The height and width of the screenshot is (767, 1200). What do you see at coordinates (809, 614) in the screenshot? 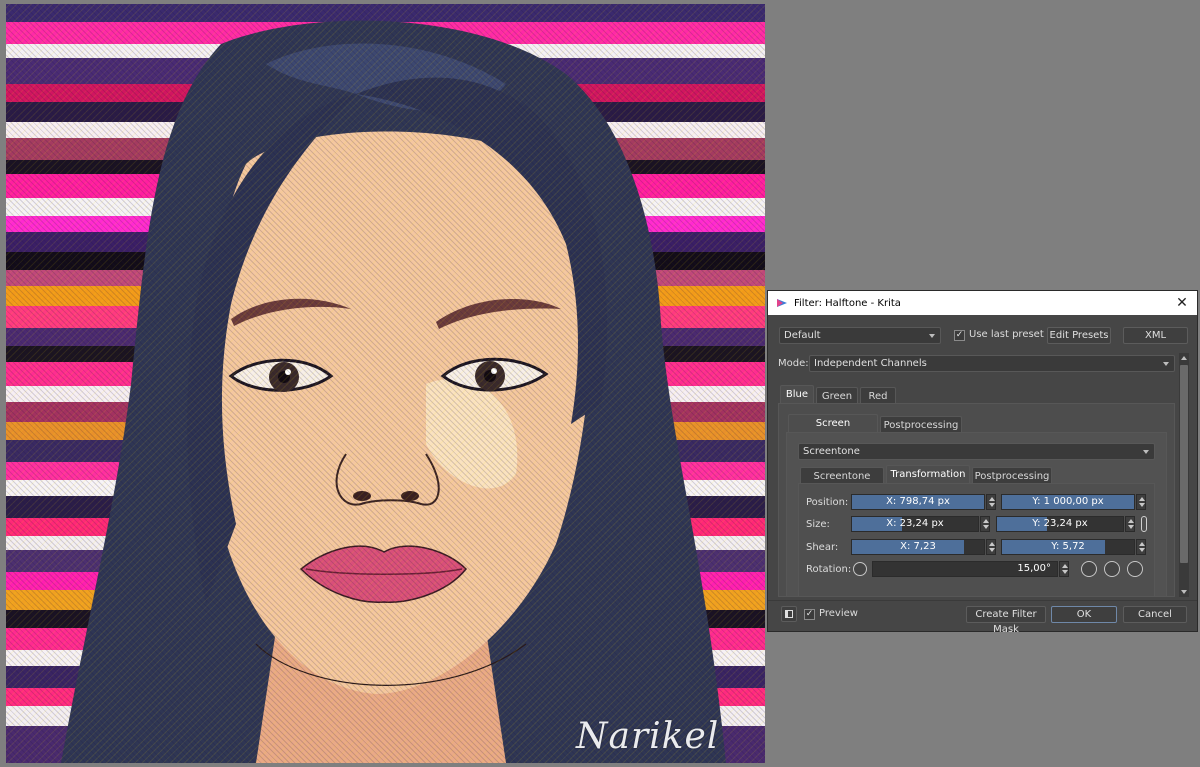
I see `preview-checkbox: ✓` at bounding box center [809, 614].